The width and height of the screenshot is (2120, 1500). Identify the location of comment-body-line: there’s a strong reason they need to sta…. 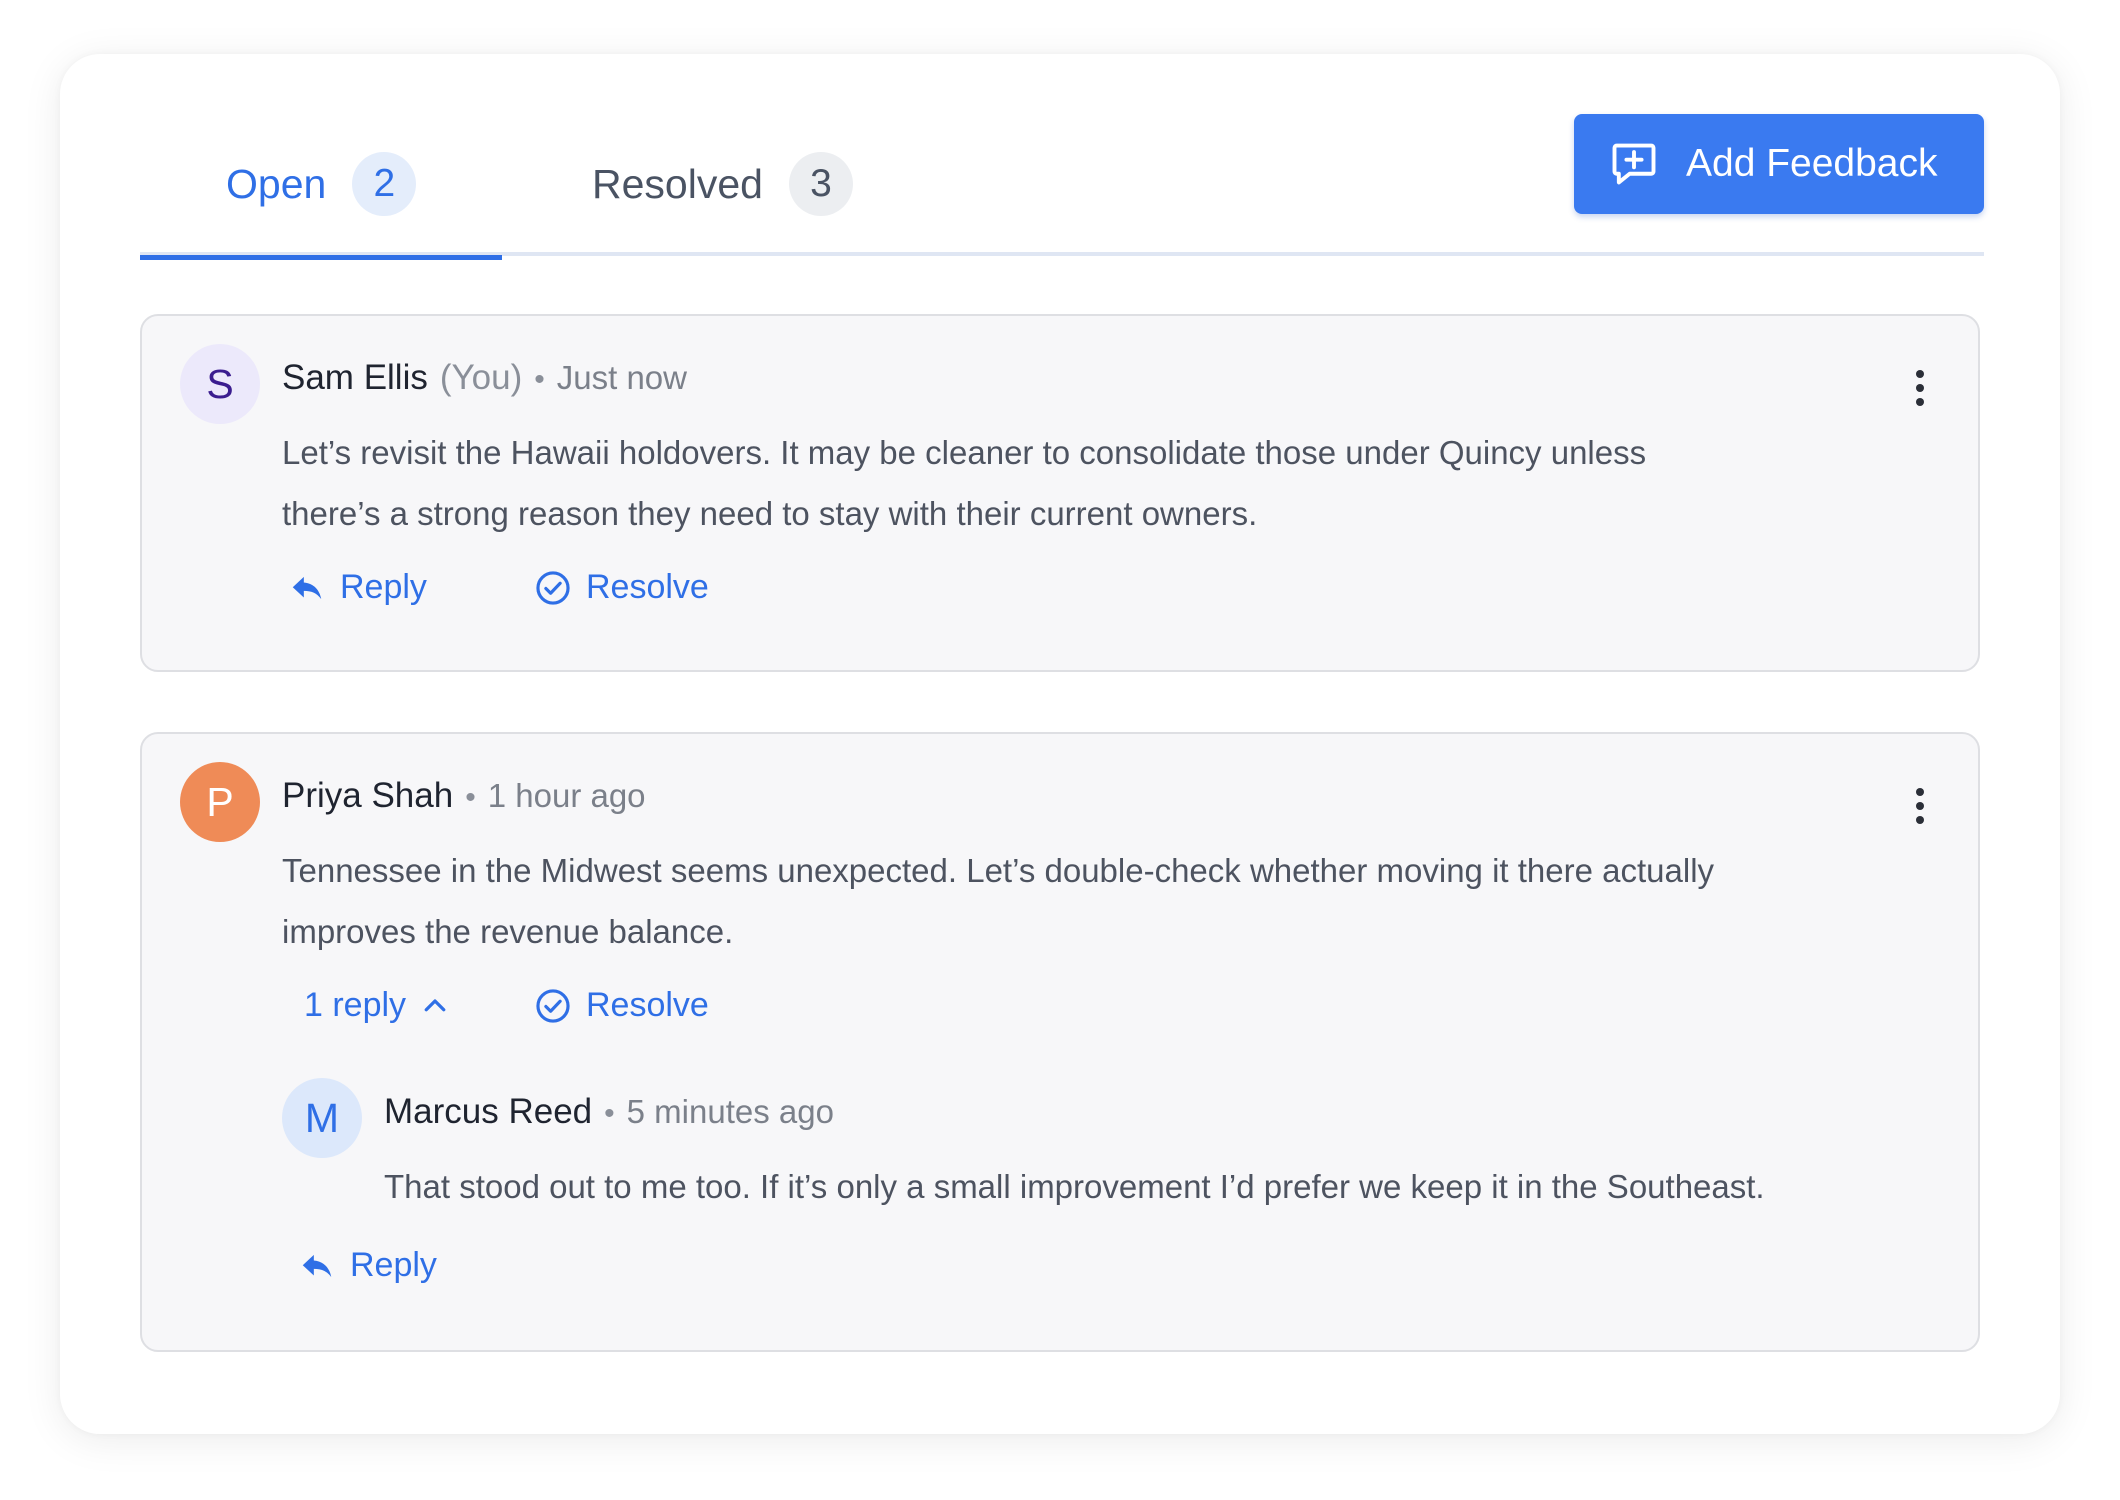
(770, 513).